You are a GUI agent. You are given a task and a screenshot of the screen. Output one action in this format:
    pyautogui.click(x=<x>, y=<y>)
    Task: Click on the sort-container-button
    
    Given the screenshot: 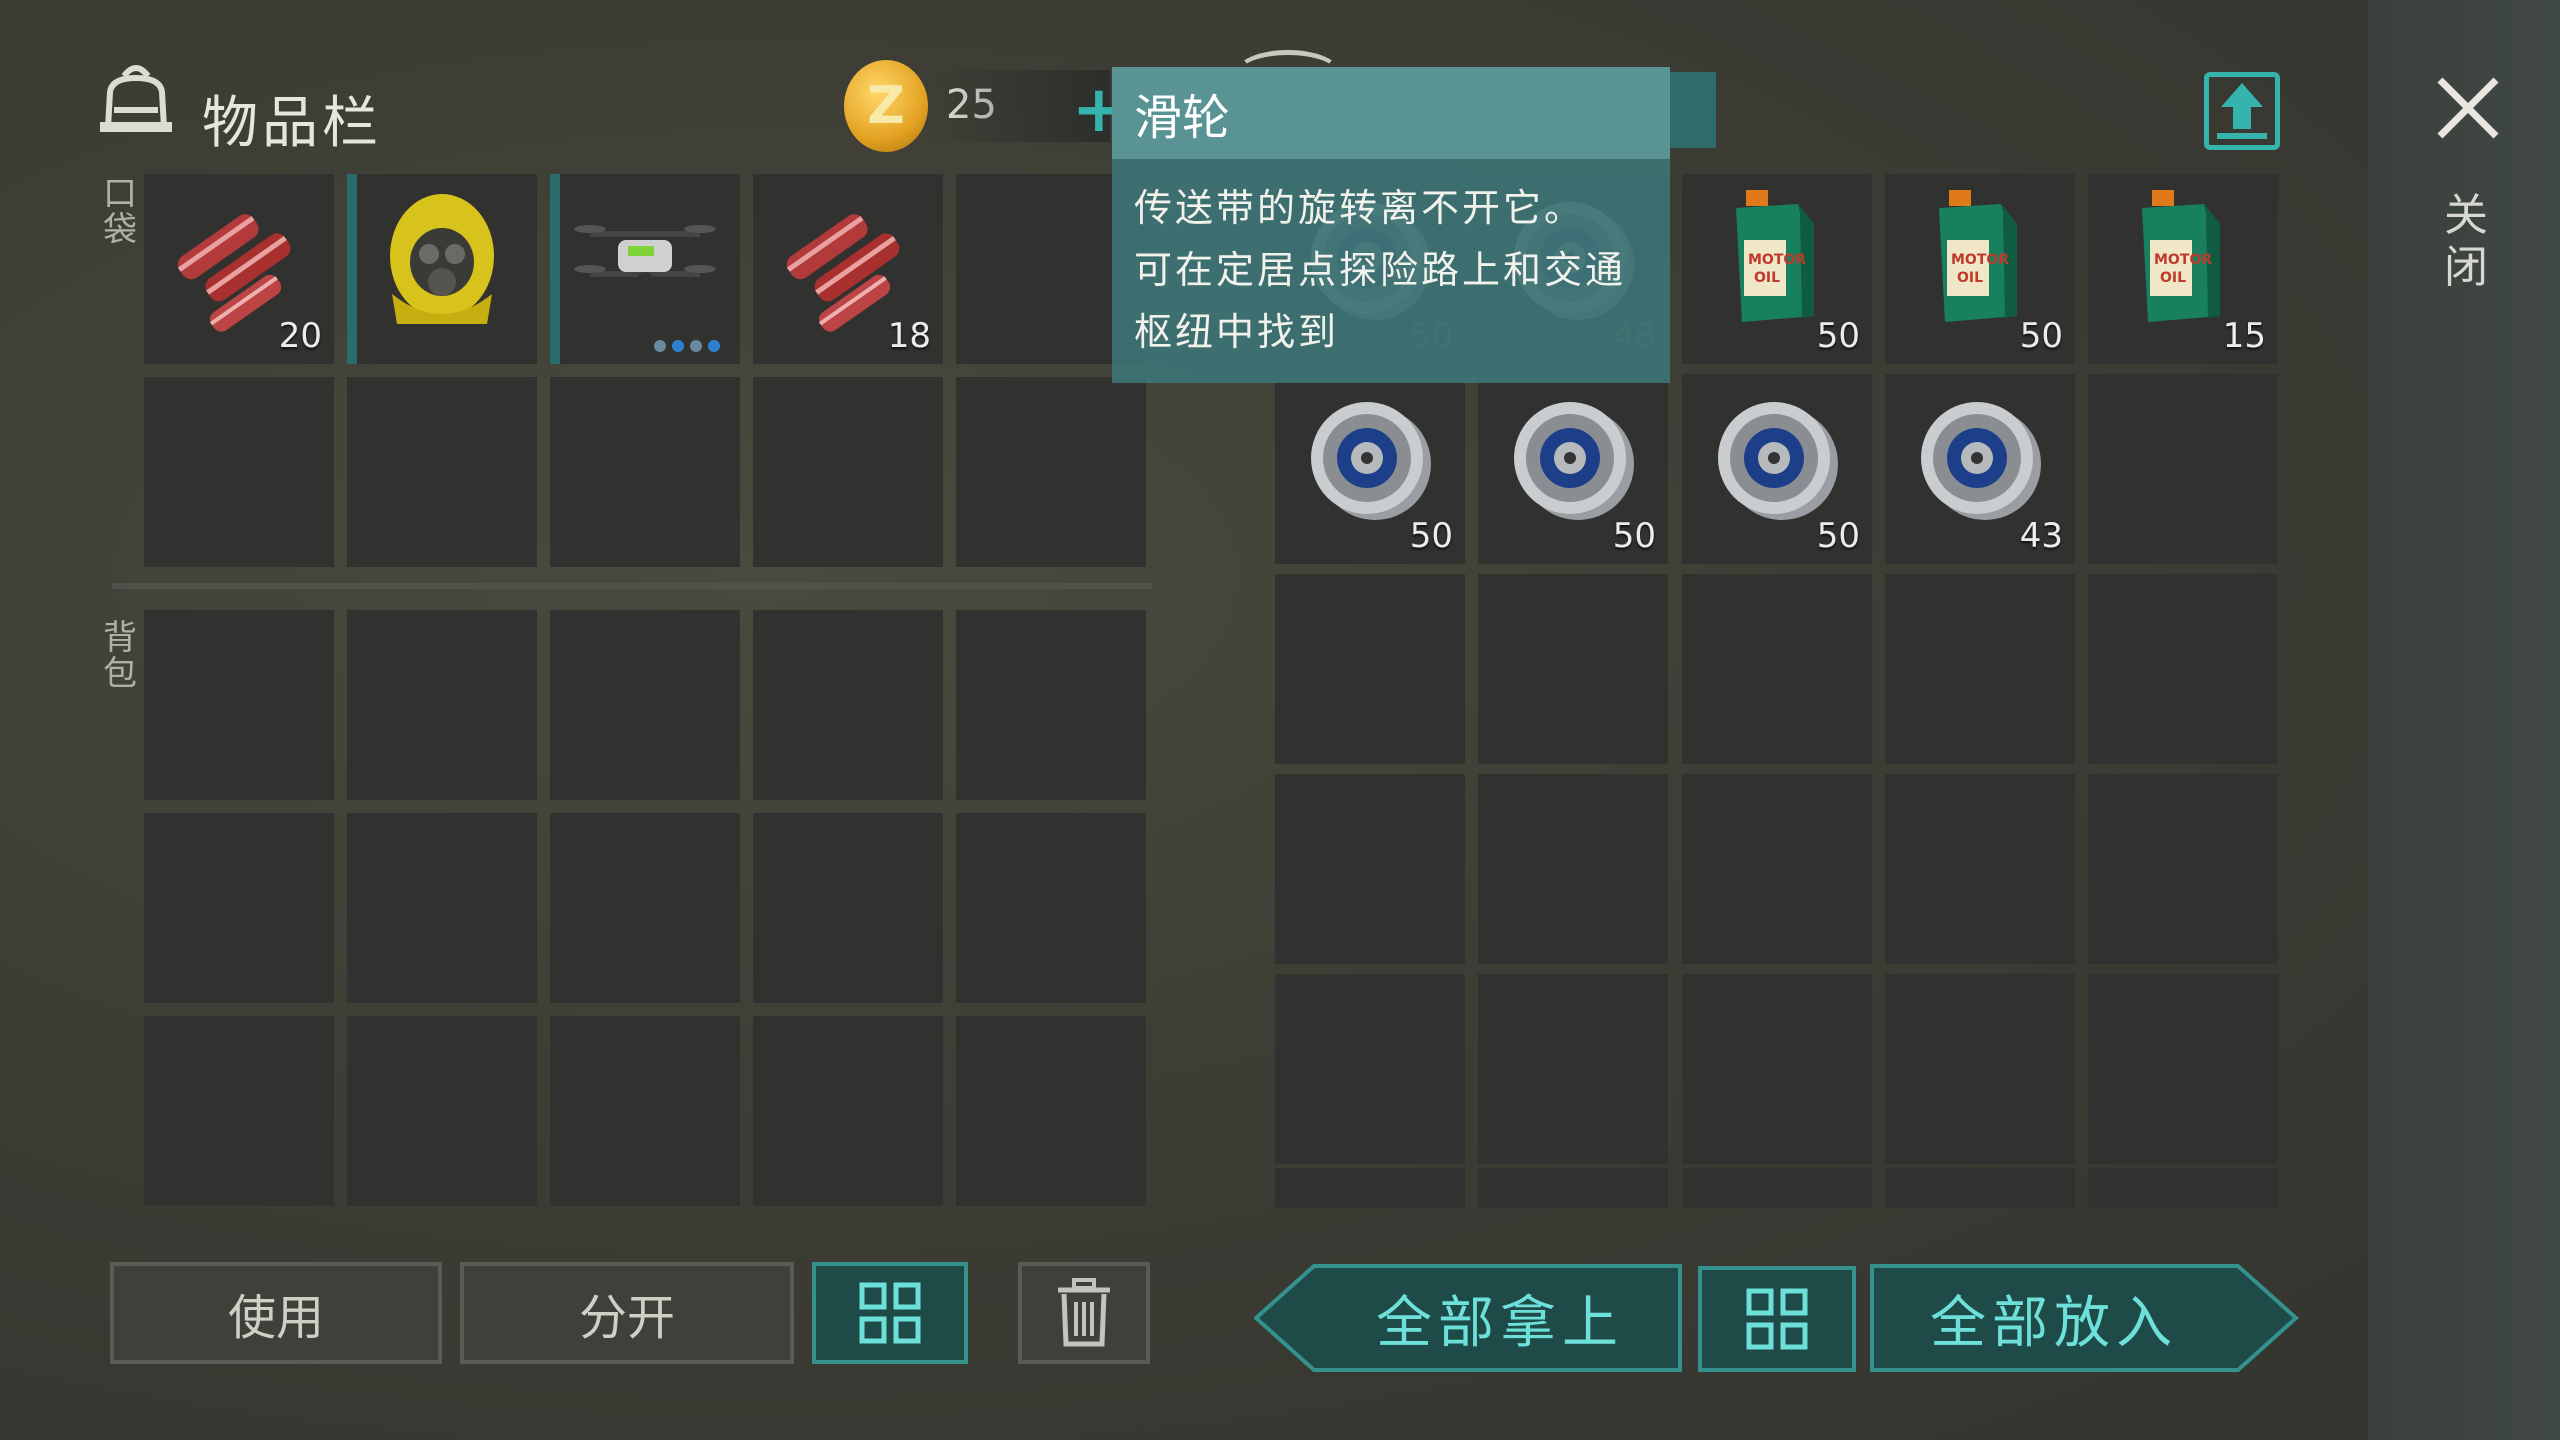 What is the action you would take?
    pyautogui.click(x=1777, y=1319)
    